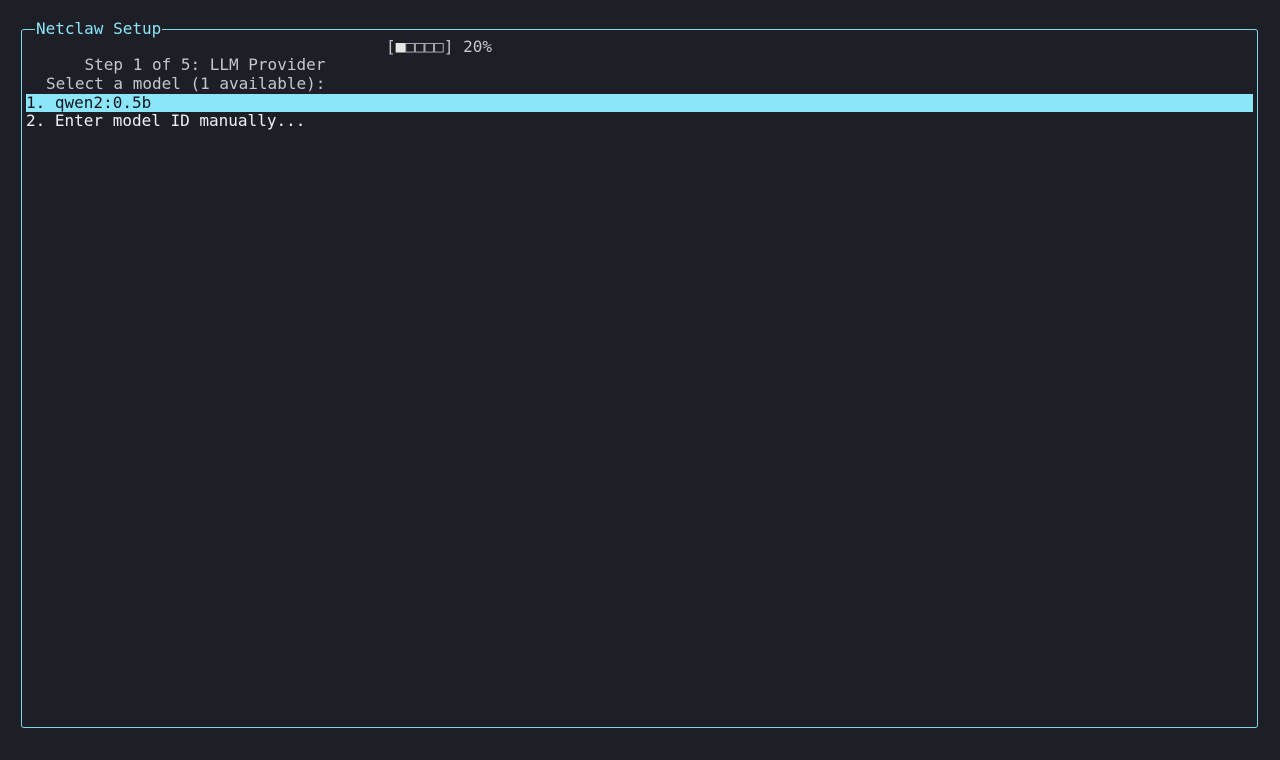 This screenshot has width=1280, height=760. I want to click on progress-bracket-close: ], so click(448, 46).